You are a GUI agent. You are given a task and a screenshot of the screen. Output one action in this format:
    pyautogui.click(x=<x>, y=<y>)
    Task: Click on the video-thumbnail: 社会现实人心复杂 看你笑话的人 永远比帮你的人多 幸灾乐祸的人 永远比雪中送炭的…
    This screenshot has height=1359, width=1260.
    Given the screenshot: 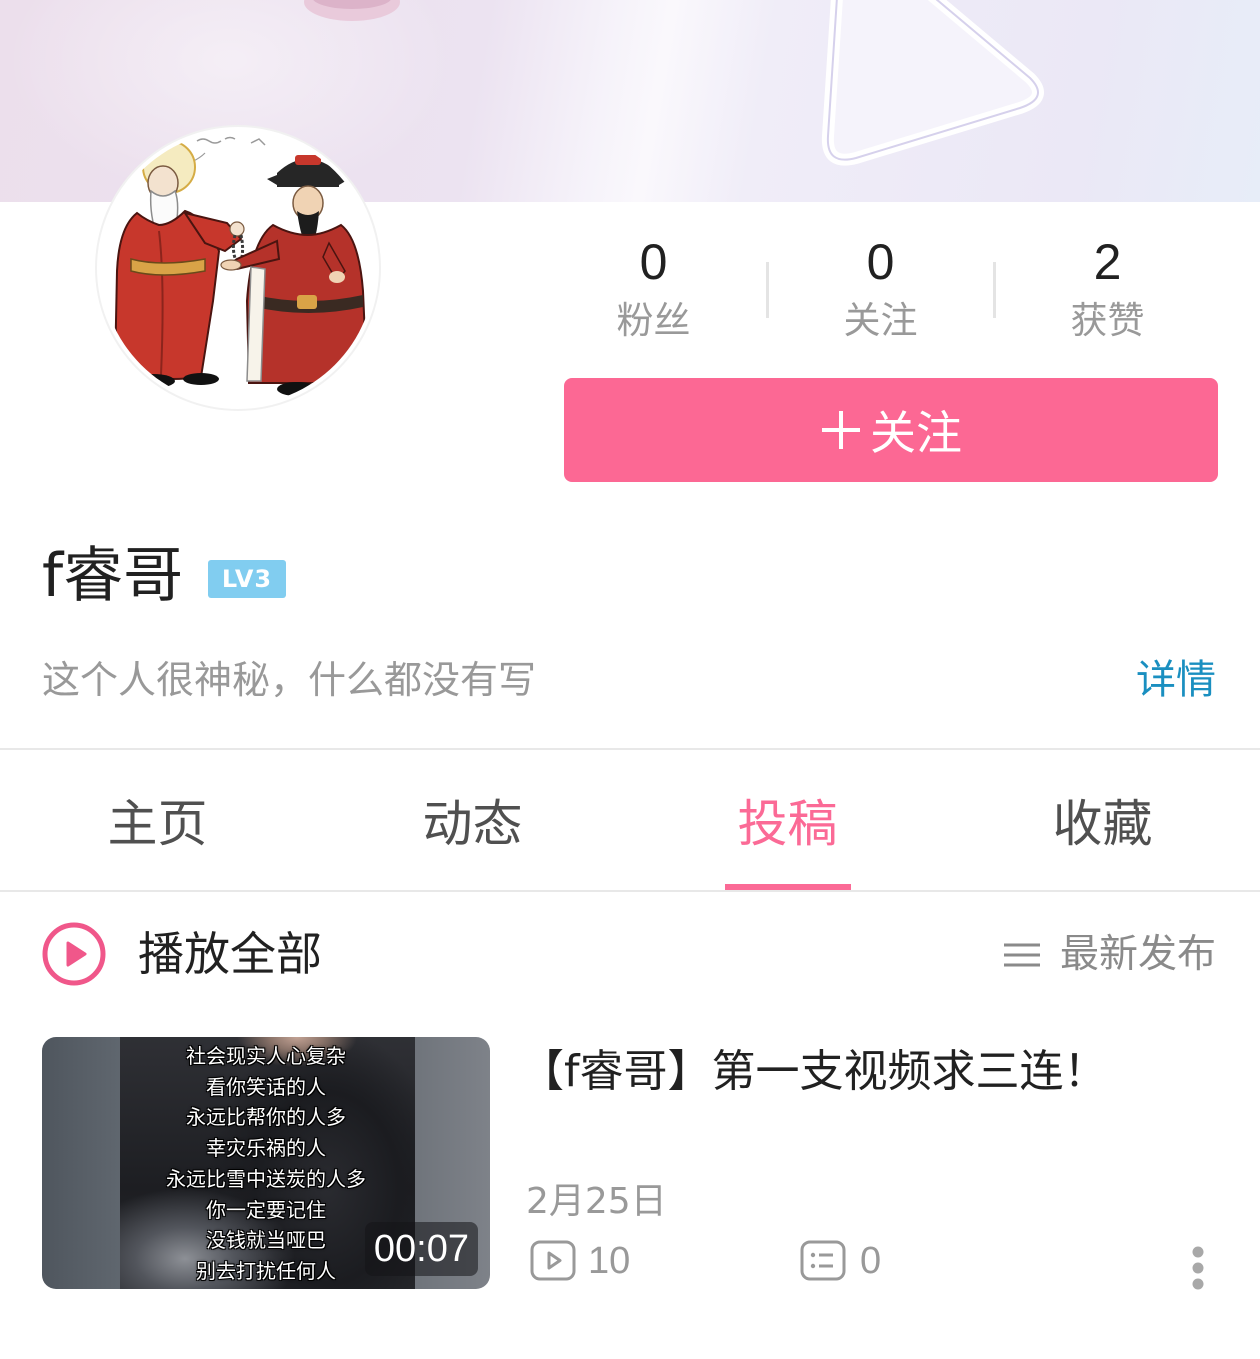 What is the action you would take?
    pyautogui.click(x=266, y=1163)
    